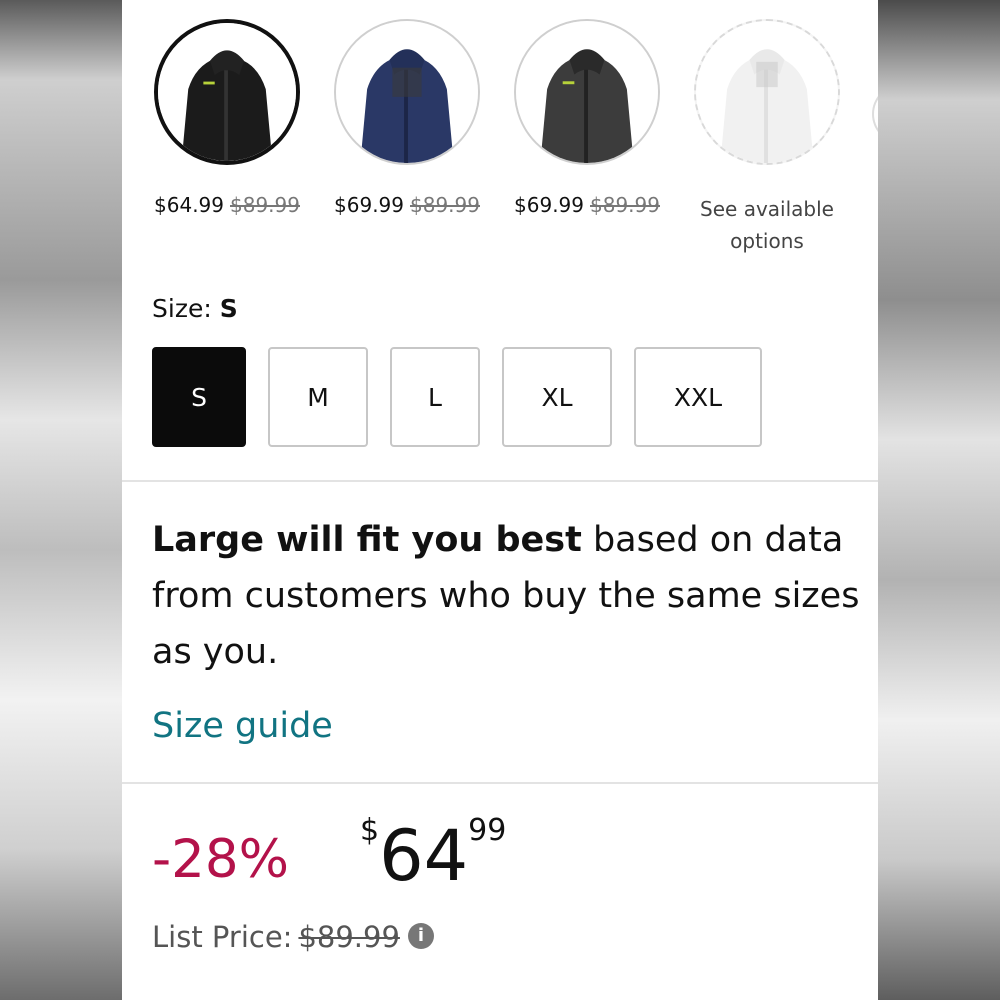 This screenshot has width=1000, height=1000. I want to click on swatch-grey: $69.99 $89.99, so click(587, 115).